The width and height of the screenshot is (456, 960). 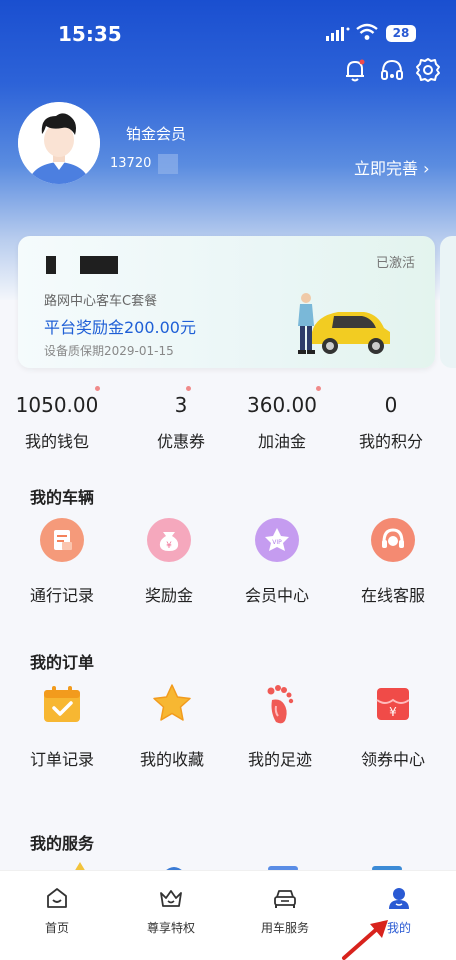 What do you see at coordinates (282, 419) in the screenshot?
I see `stat-fuel-credit: 360.00 加油金` at bounding box center [282, 419].